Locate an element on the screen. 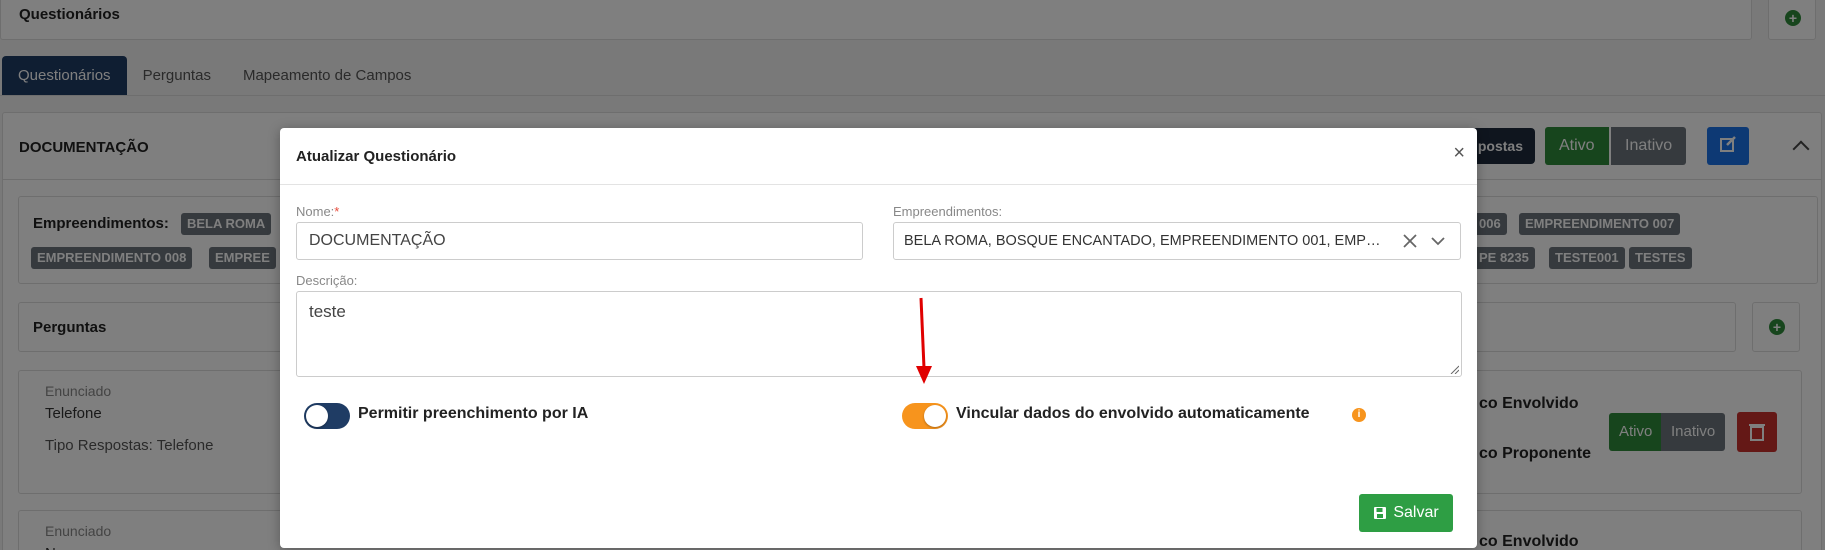  save-button-label: Salvar is located at coordinates (1416, 512).